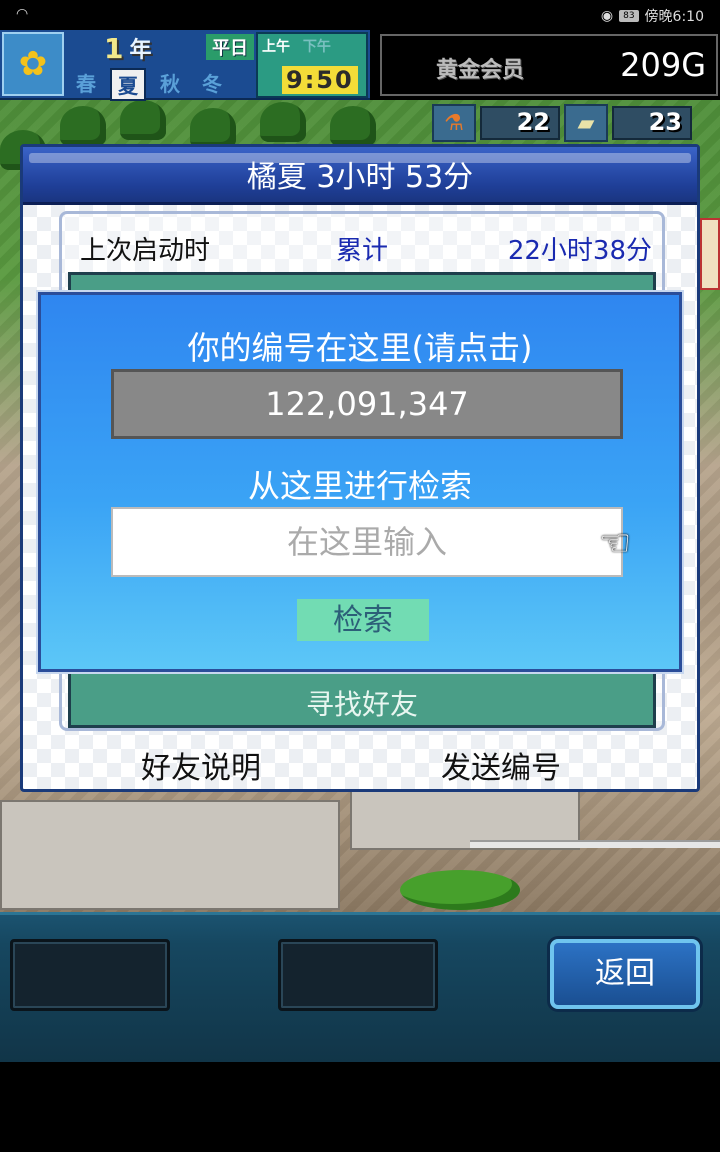 This screenshot has height=1152, width=720. What do you see at coordinates (128, 84) in the screenshot?
I see `season-summer: 夏` at bounding box center [128, 84].